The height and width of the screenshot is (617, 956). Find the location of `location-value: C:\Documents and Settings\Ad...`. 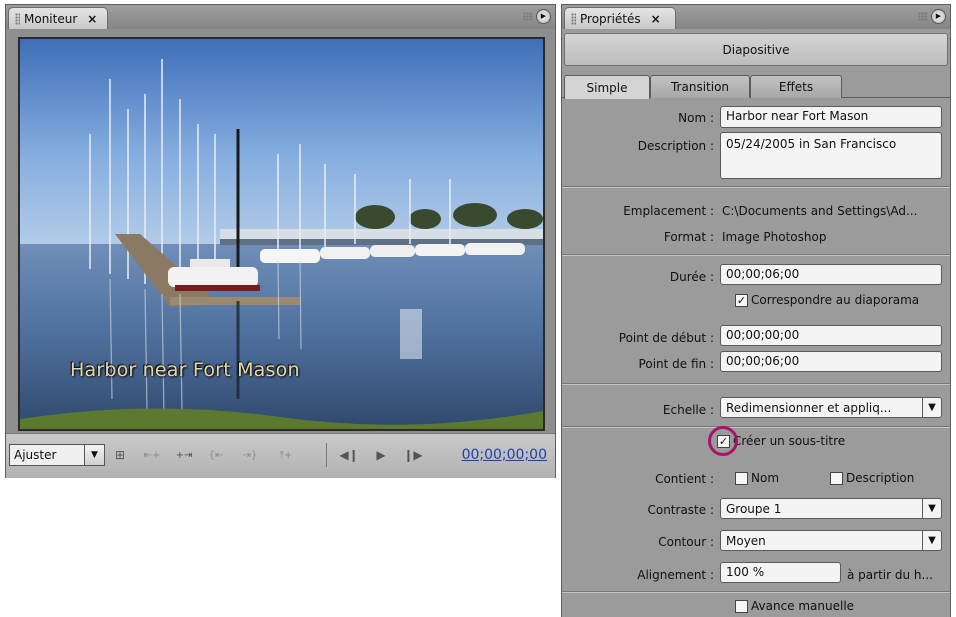

location-value: C:\Documents and Settings\Ad... is located at coordinates (820, 211).